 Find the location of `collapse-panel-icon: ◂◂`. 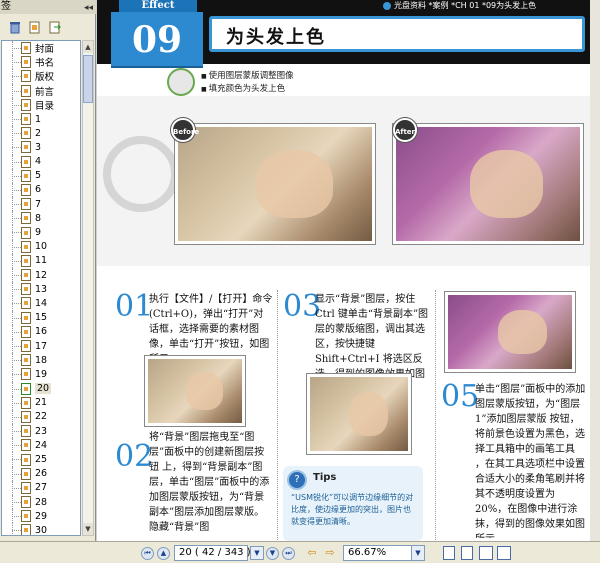

collapse-panel-icon: ◂◂ is located at coordinates (88, 8).